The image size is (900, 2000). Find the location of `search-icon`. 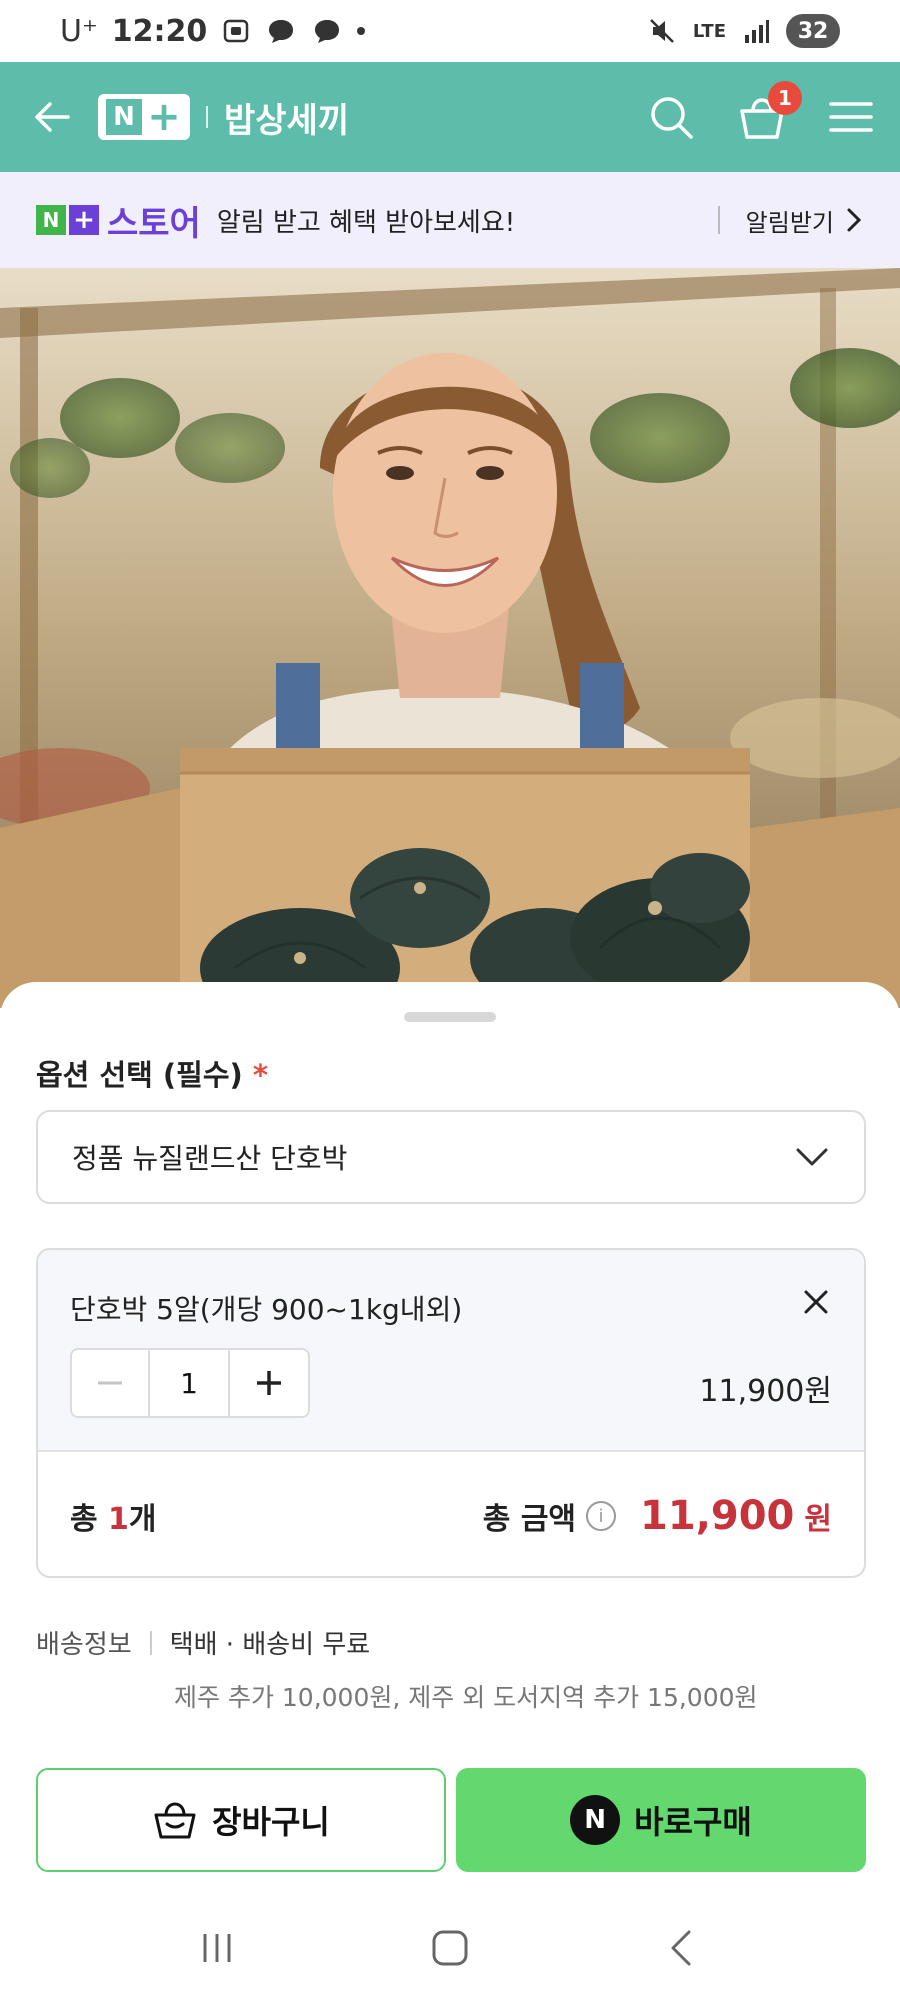

search-icon is located at coordinates (671, 117).